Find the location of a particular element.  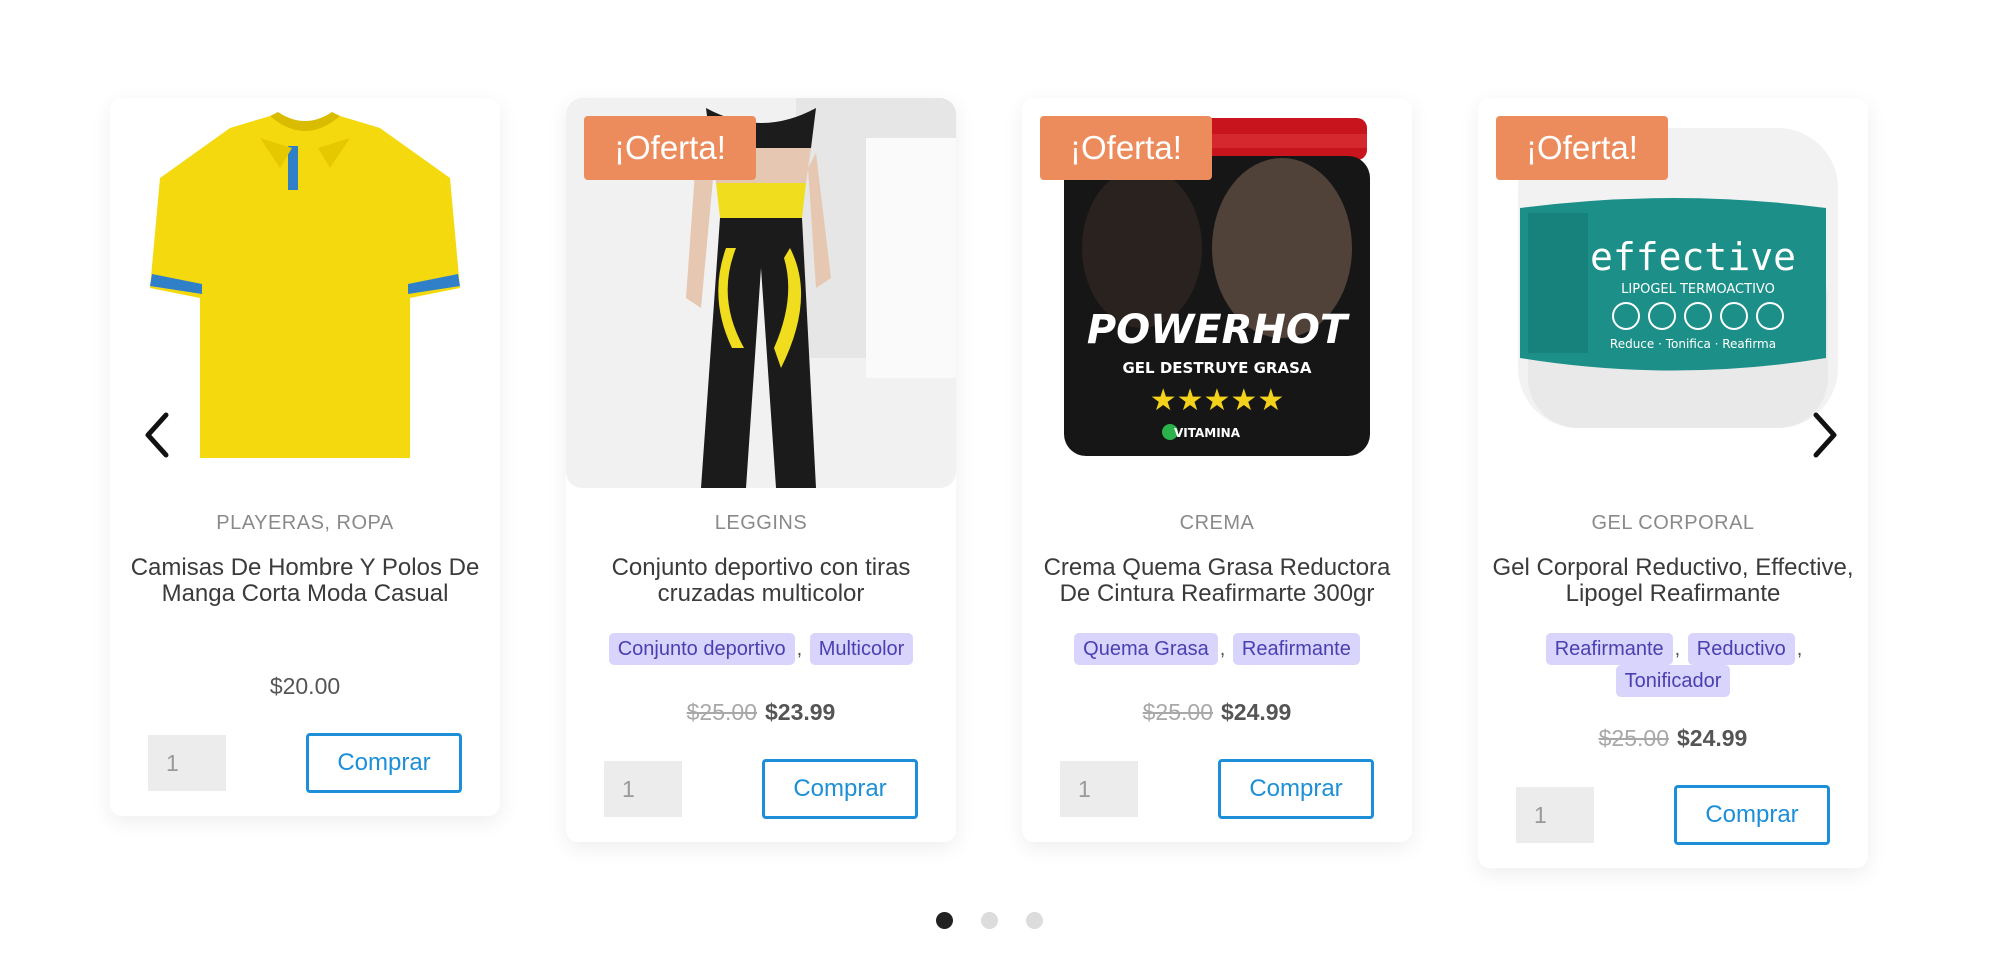

product-category: CREMA is located at coordinates (1217, 523).